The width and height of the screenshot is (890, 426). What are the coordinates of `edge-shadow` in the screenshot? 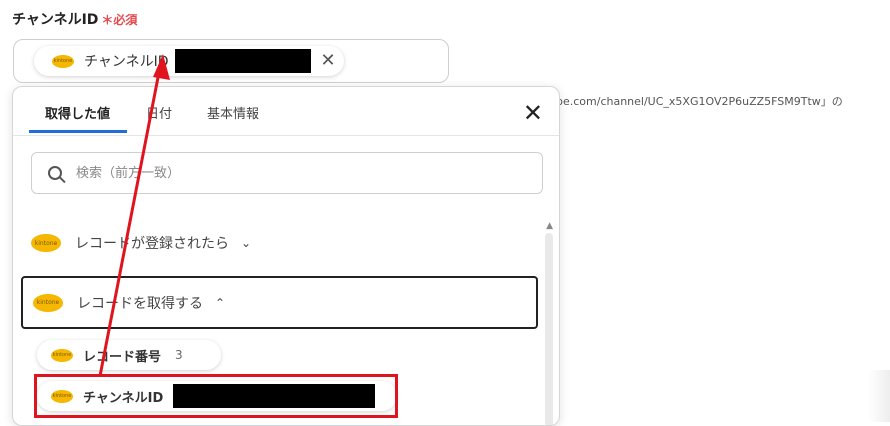 It's located at (879, 396).